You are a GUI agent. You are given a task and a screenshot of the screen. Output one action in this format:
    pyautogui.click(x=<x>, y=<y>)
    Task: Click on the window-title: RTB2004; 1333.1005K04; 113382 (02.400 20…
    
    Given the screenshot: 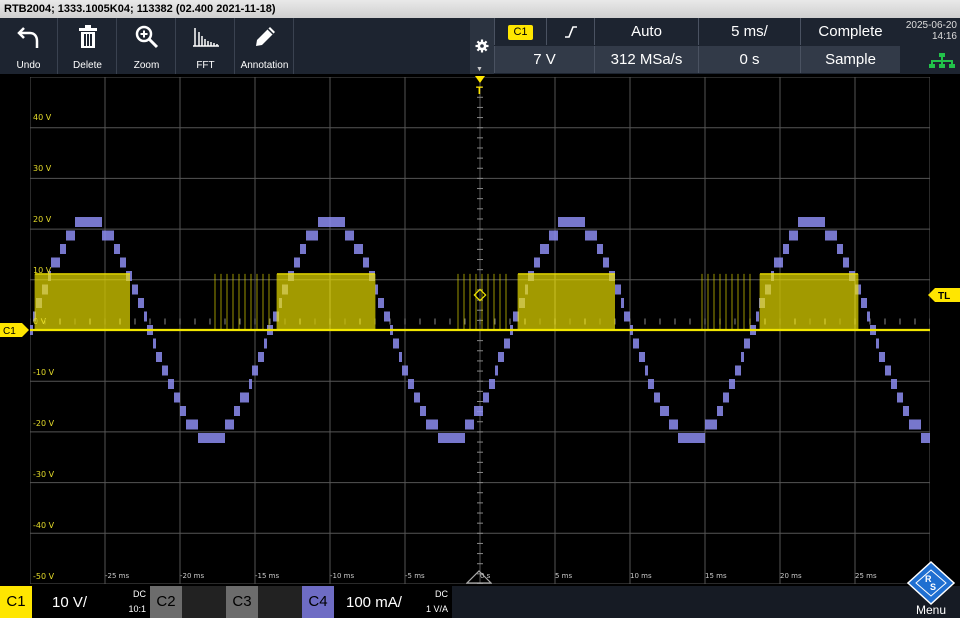 What is the action you would take?
    pyautogui.click(x=480, y=9)
    